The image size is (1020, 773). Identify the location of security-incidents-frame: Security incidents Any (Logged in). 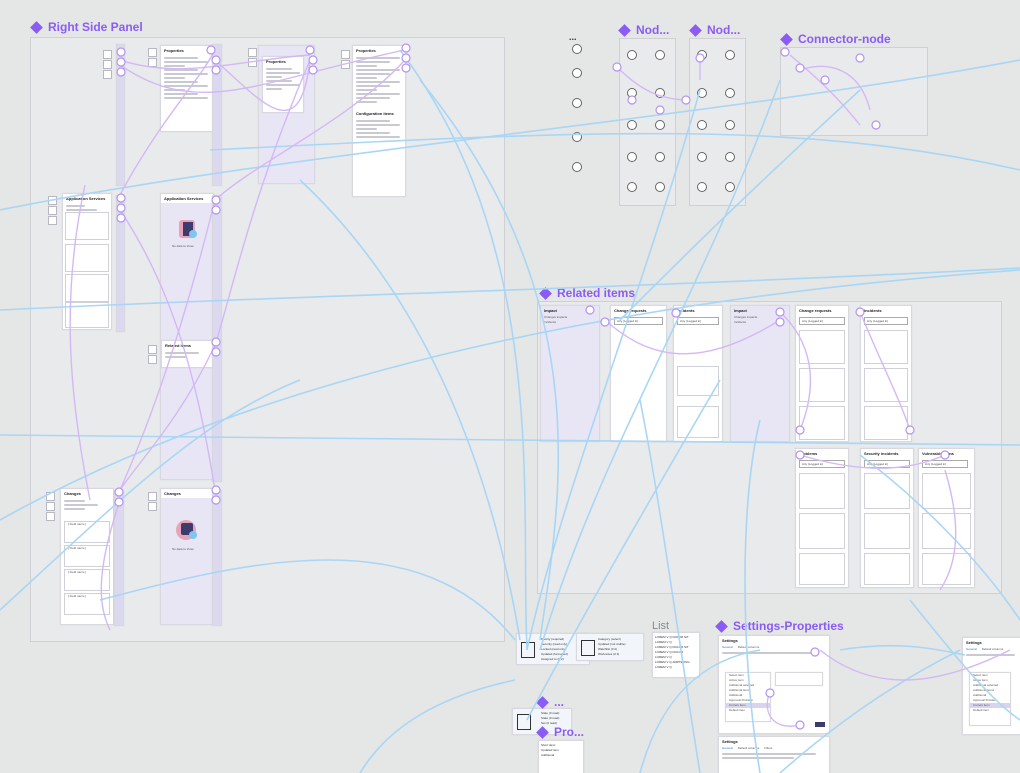
(887, 518).